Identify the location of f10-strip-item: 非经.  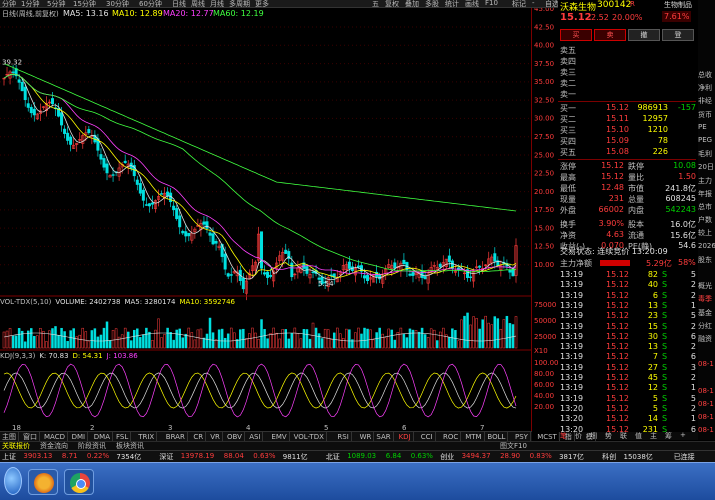
(705, 101).